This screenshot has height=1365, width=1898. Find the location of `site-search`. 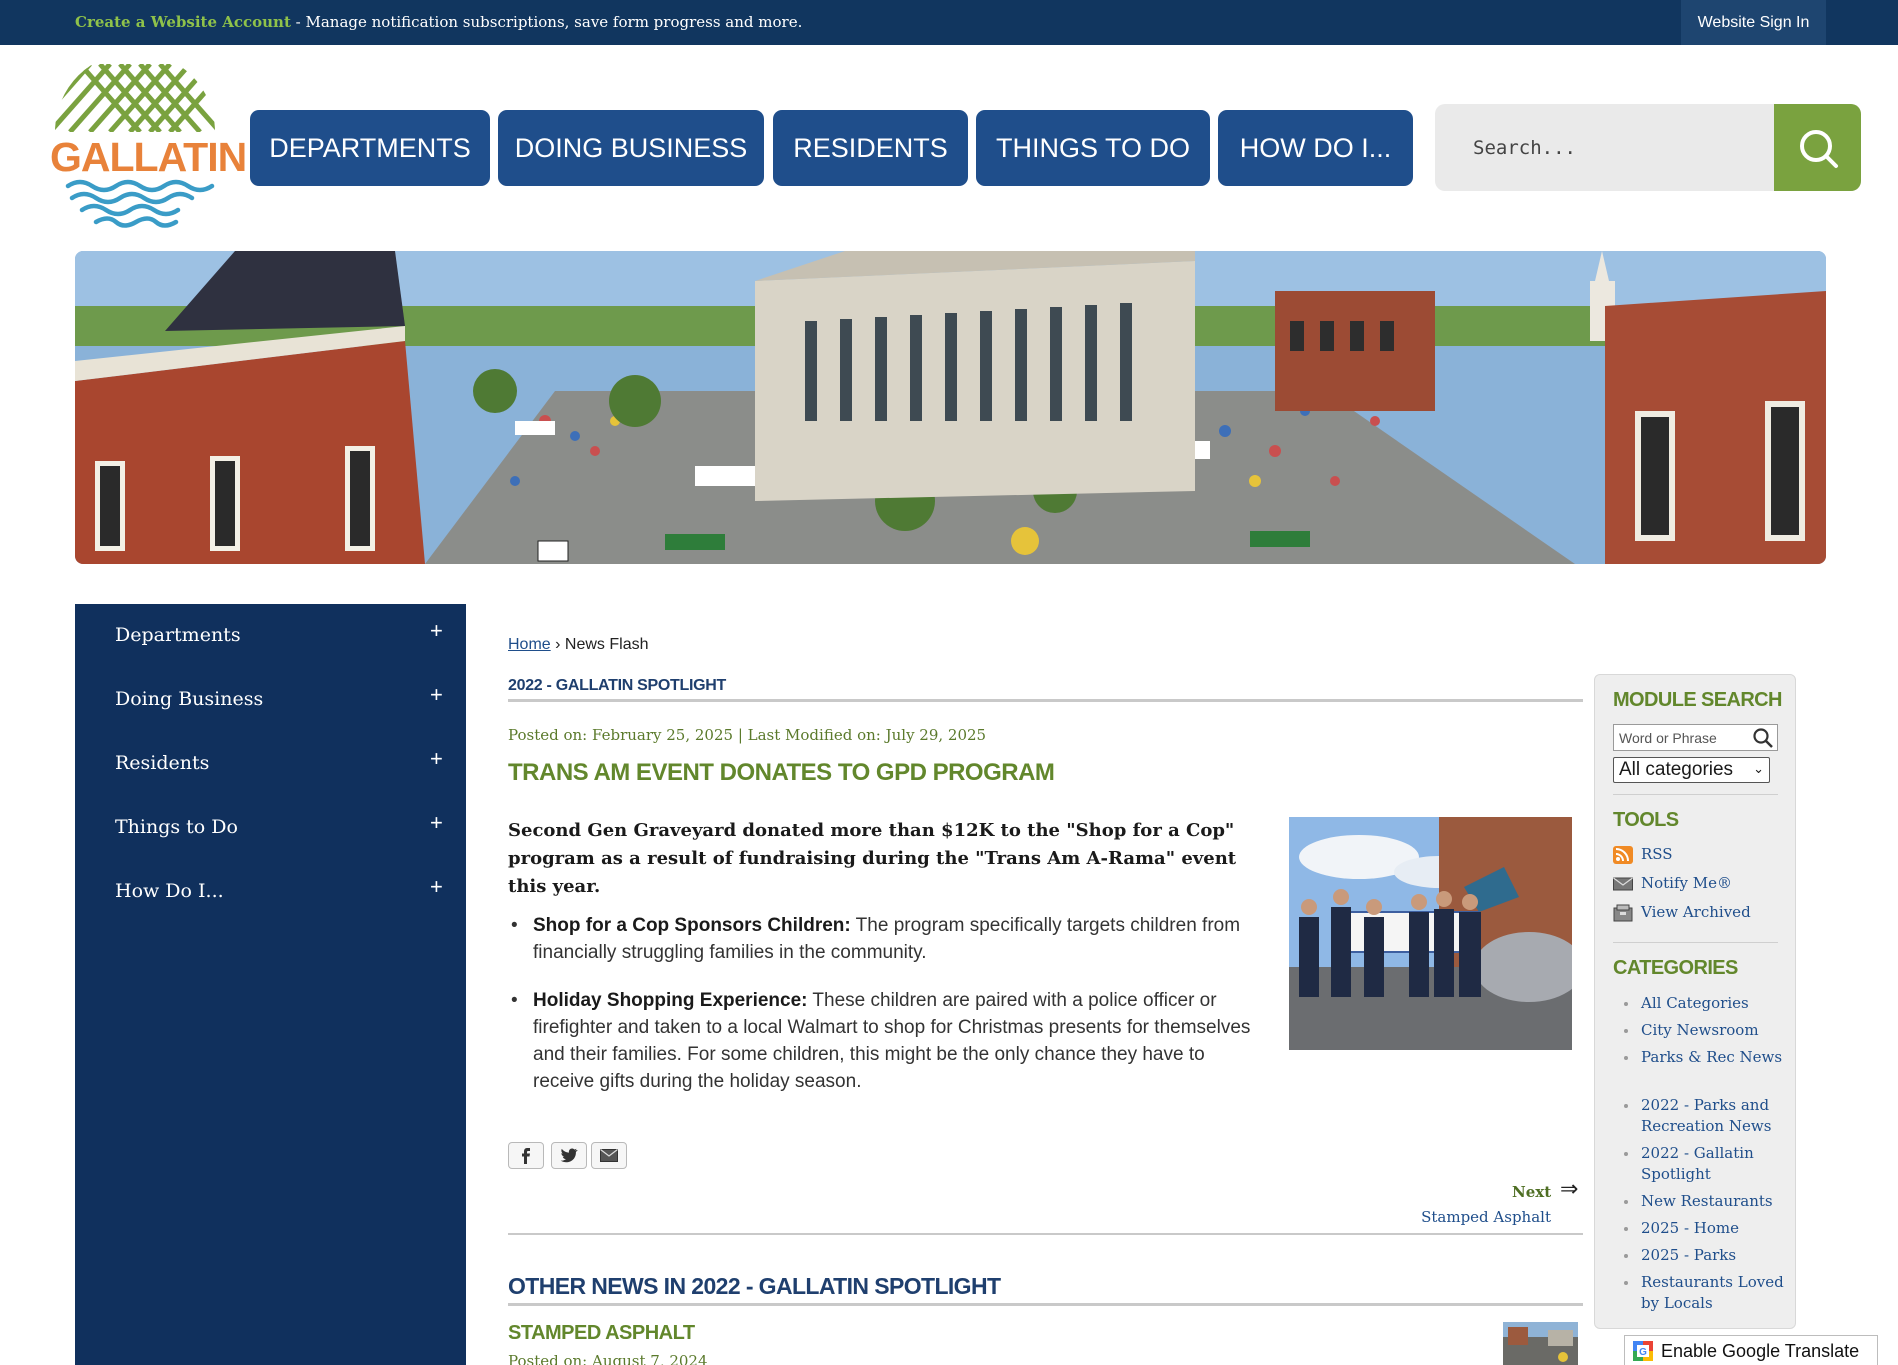

site-search is located at coordinates (1648, 147).